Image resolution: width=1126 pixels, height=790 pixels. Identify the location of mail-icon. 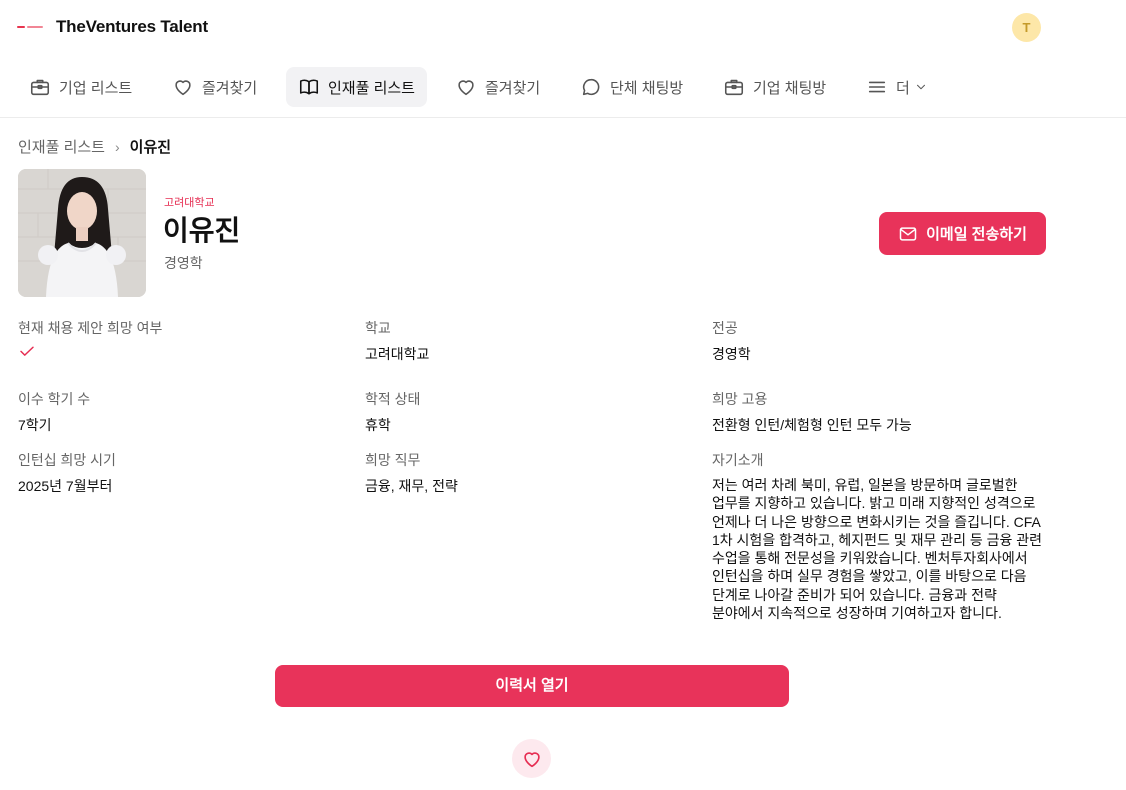
(908, 233).